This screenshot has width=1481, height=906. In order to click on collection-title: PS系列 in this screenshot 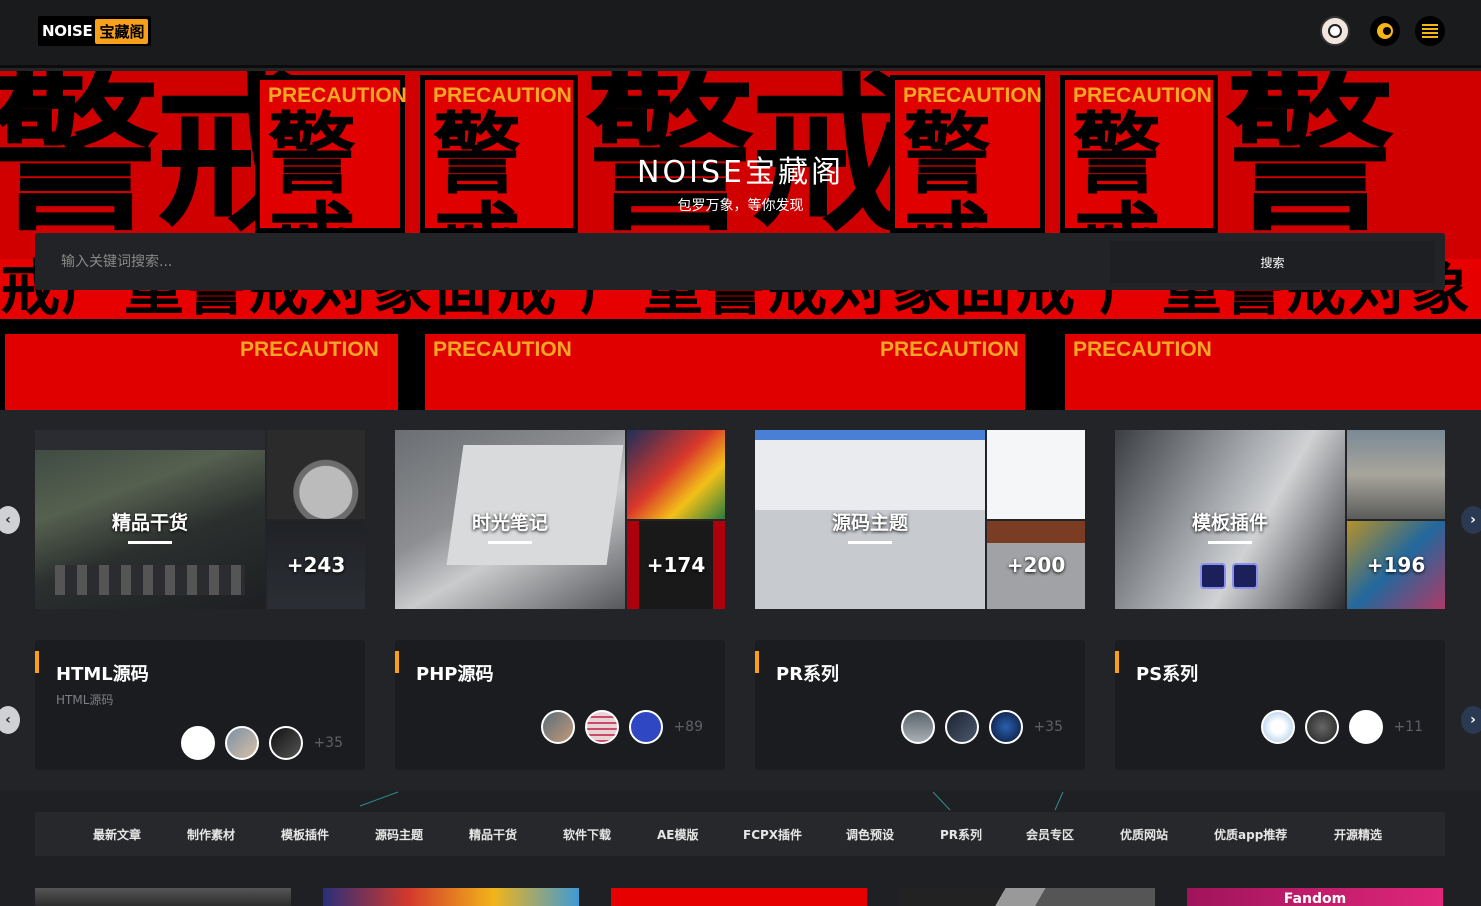, I will do `click(1167, 674)`.